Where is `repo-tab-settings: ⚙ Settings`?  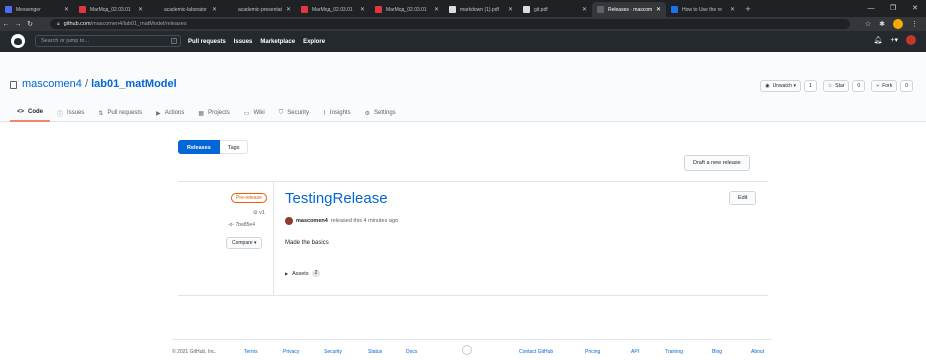
repo-tab-settings: ⚙ Settings is located at coordinates (380, 113).